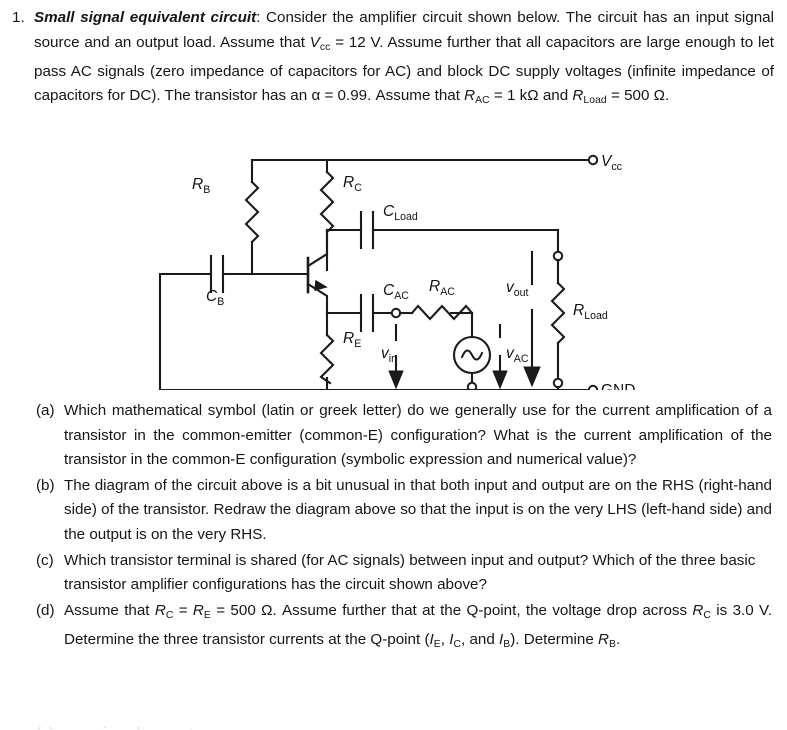 Image resolution: width=787 pixels, height=730 pixels. Describe the element at coordinates (558, 383) in the screenshot. I see `terminal-rload-bottom` at that location.